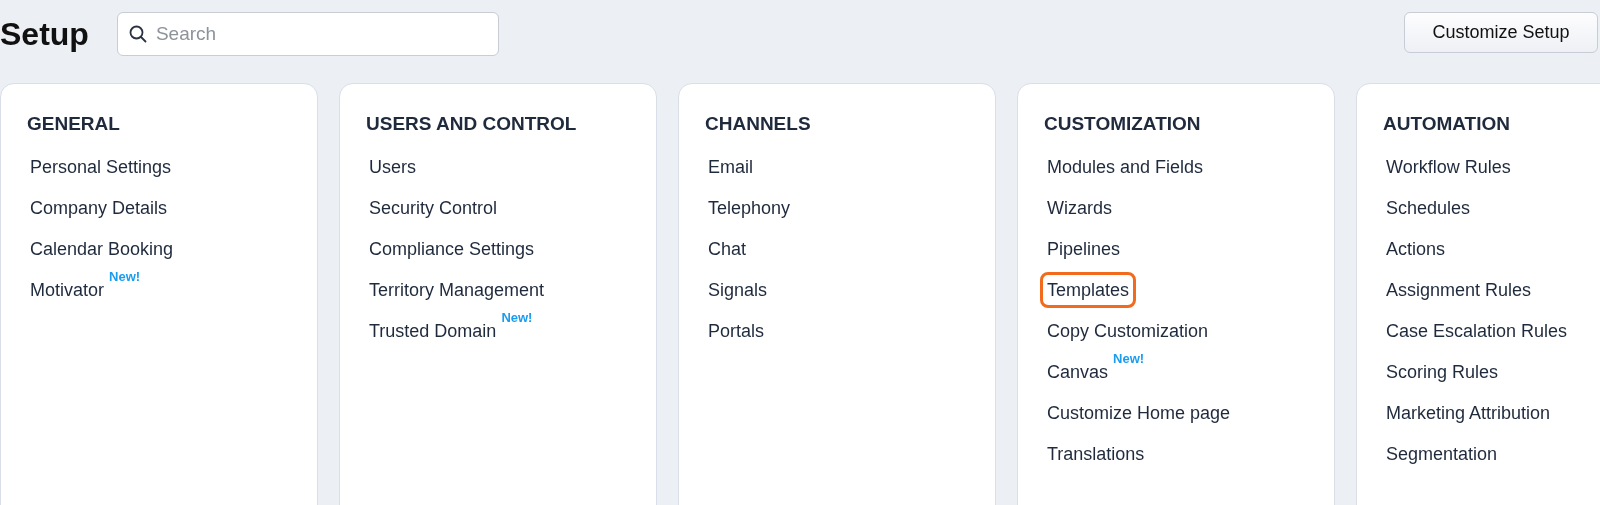  Describe the element at coordinates (1123, 124) in the screenshot. I see `section-heading: CUSTOMIZATION` at that location.